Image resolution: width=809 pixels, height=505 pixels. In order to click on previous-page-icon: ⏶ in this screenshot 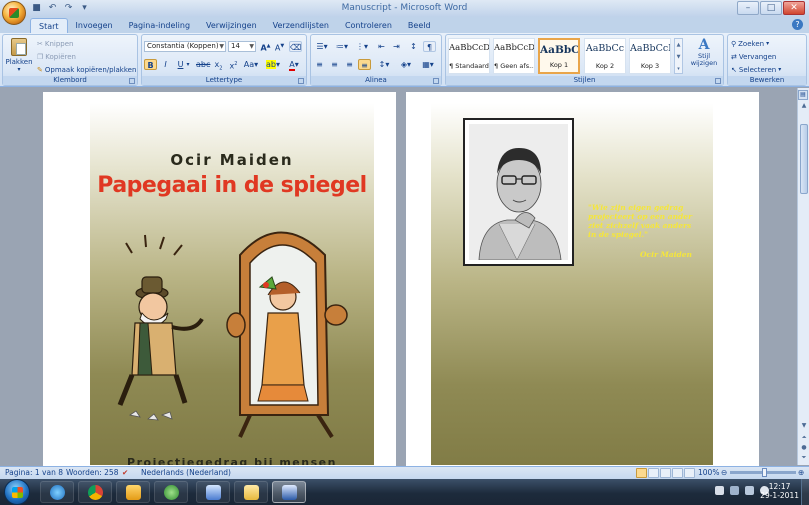, I will do `click(804, 438)`.